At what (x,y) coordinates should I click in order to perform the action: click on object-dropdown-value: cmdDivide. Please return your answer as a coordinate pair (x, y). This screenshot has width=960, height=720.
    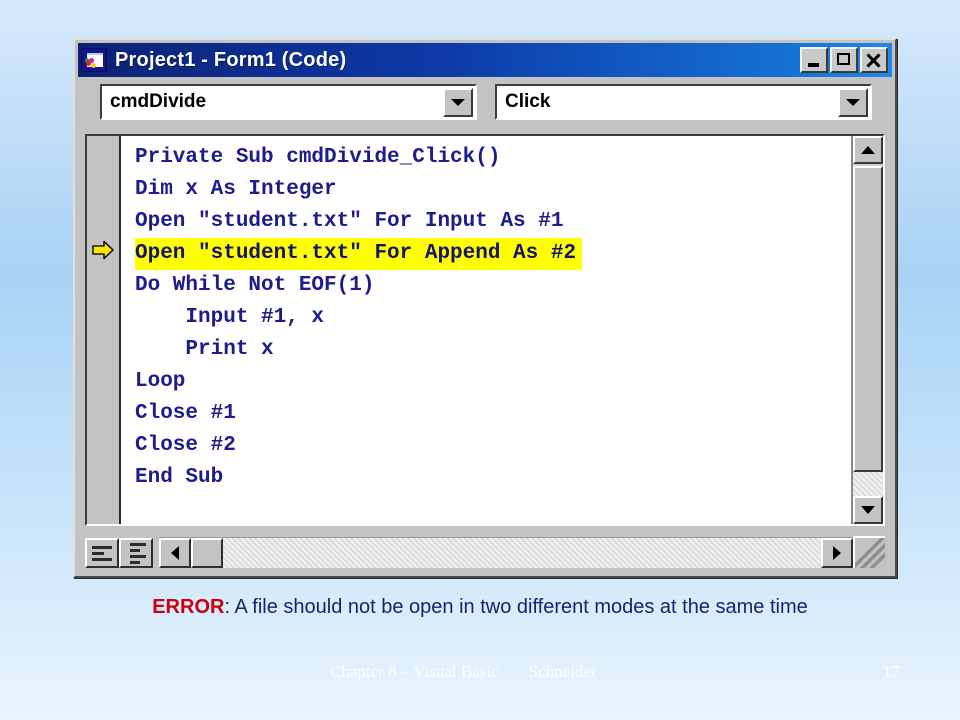
    Looking at the image, I should click on (158, 101).